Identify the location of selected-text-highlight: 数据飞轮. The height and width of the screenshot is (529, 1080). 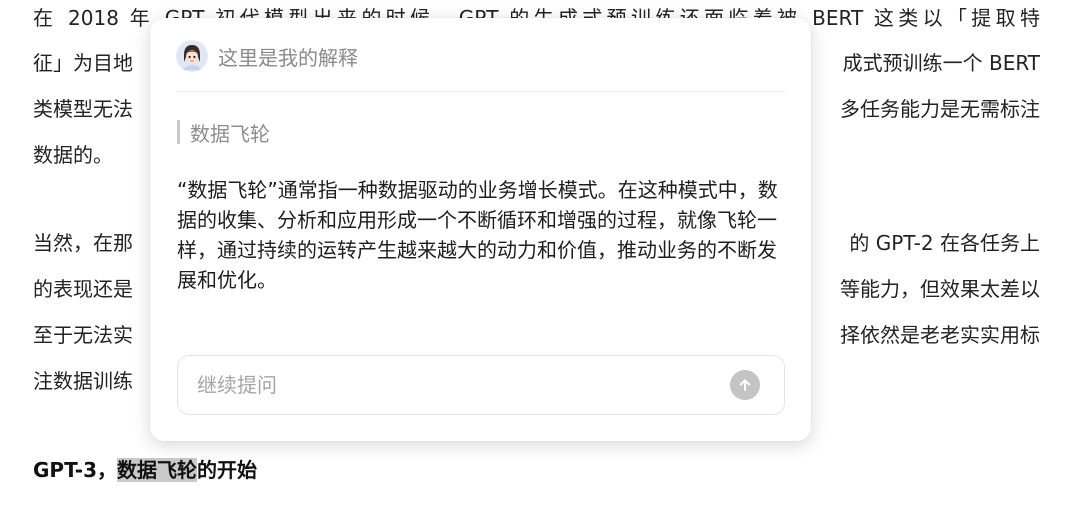
(157, 470).